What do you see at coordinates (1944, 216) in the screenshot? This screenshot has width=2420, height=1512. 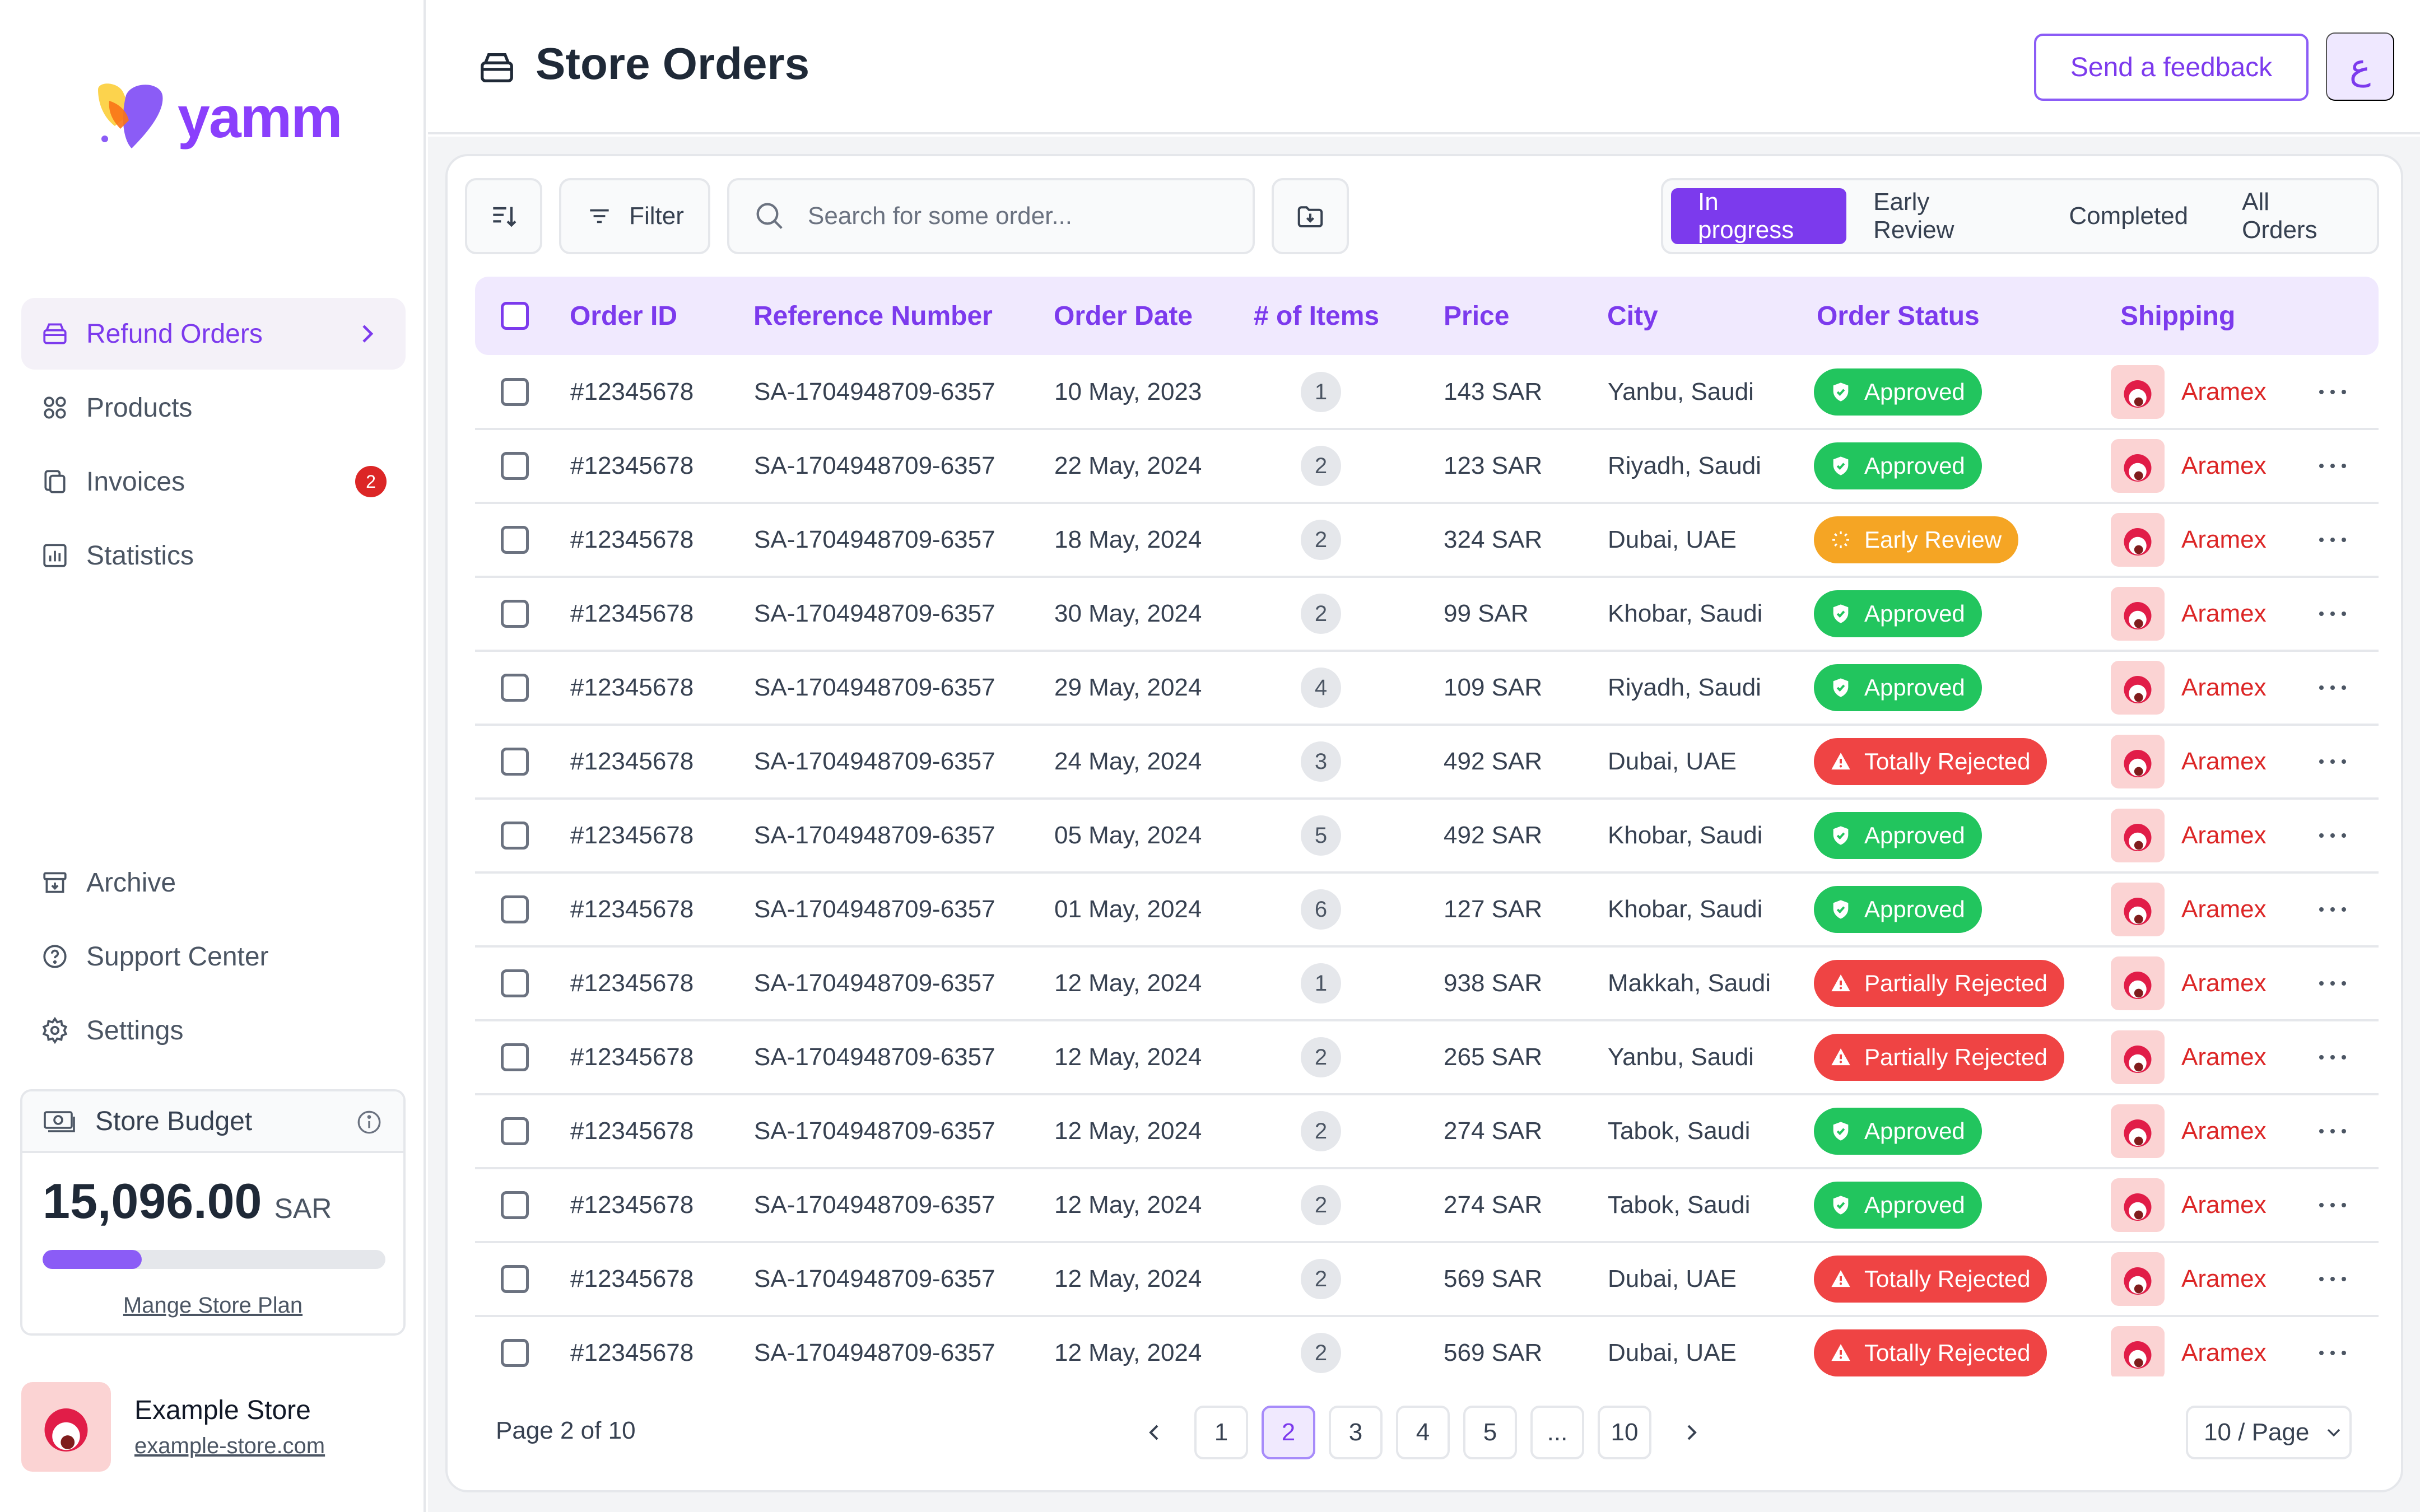 I see `tab-early-review: Early Review` at bounding box center [1944, 216].